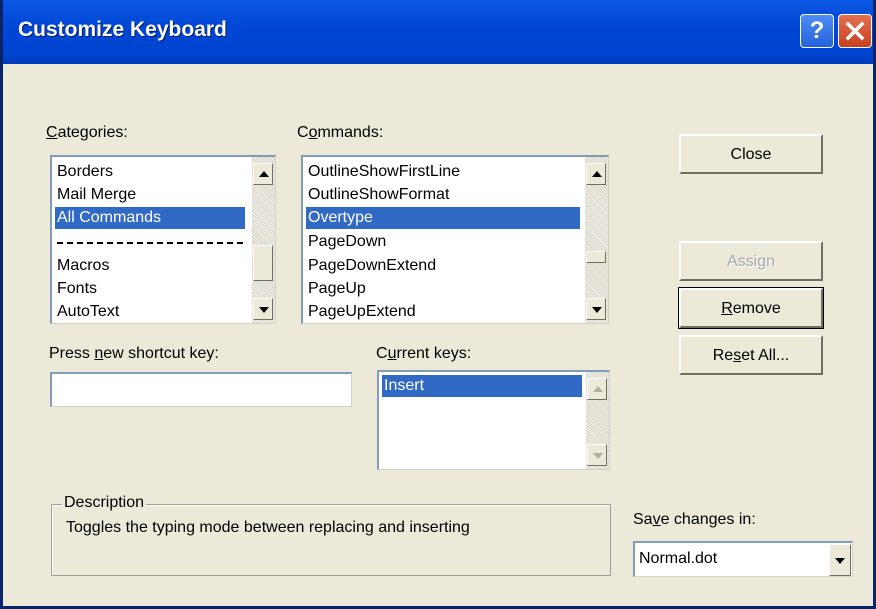  I want to click on list-item: PageUp, so click(443, 289).